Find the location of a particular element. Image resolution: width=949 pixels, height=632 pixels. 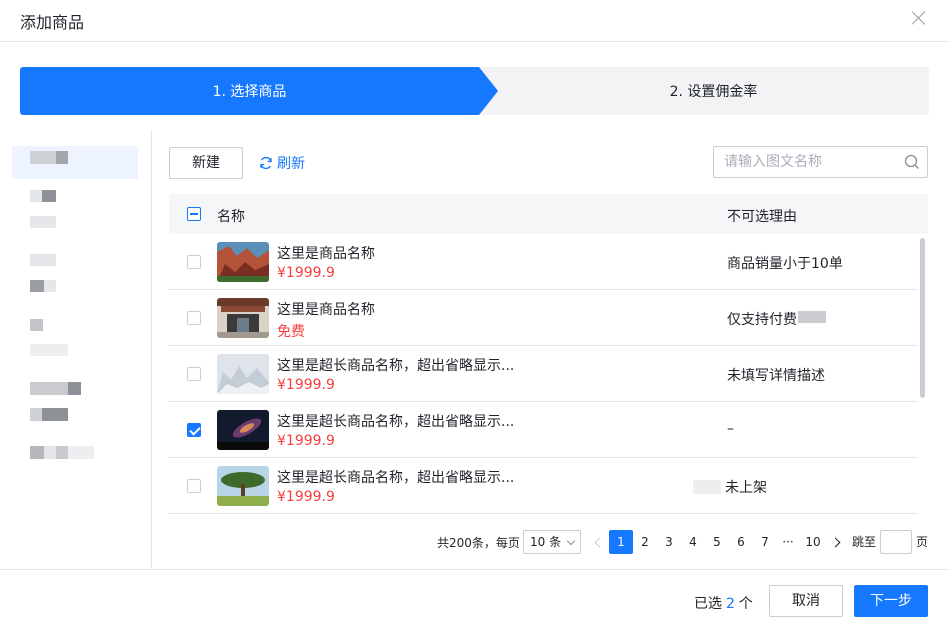

unselectable-reason: 未上架 is located at coordinates (730, 487).